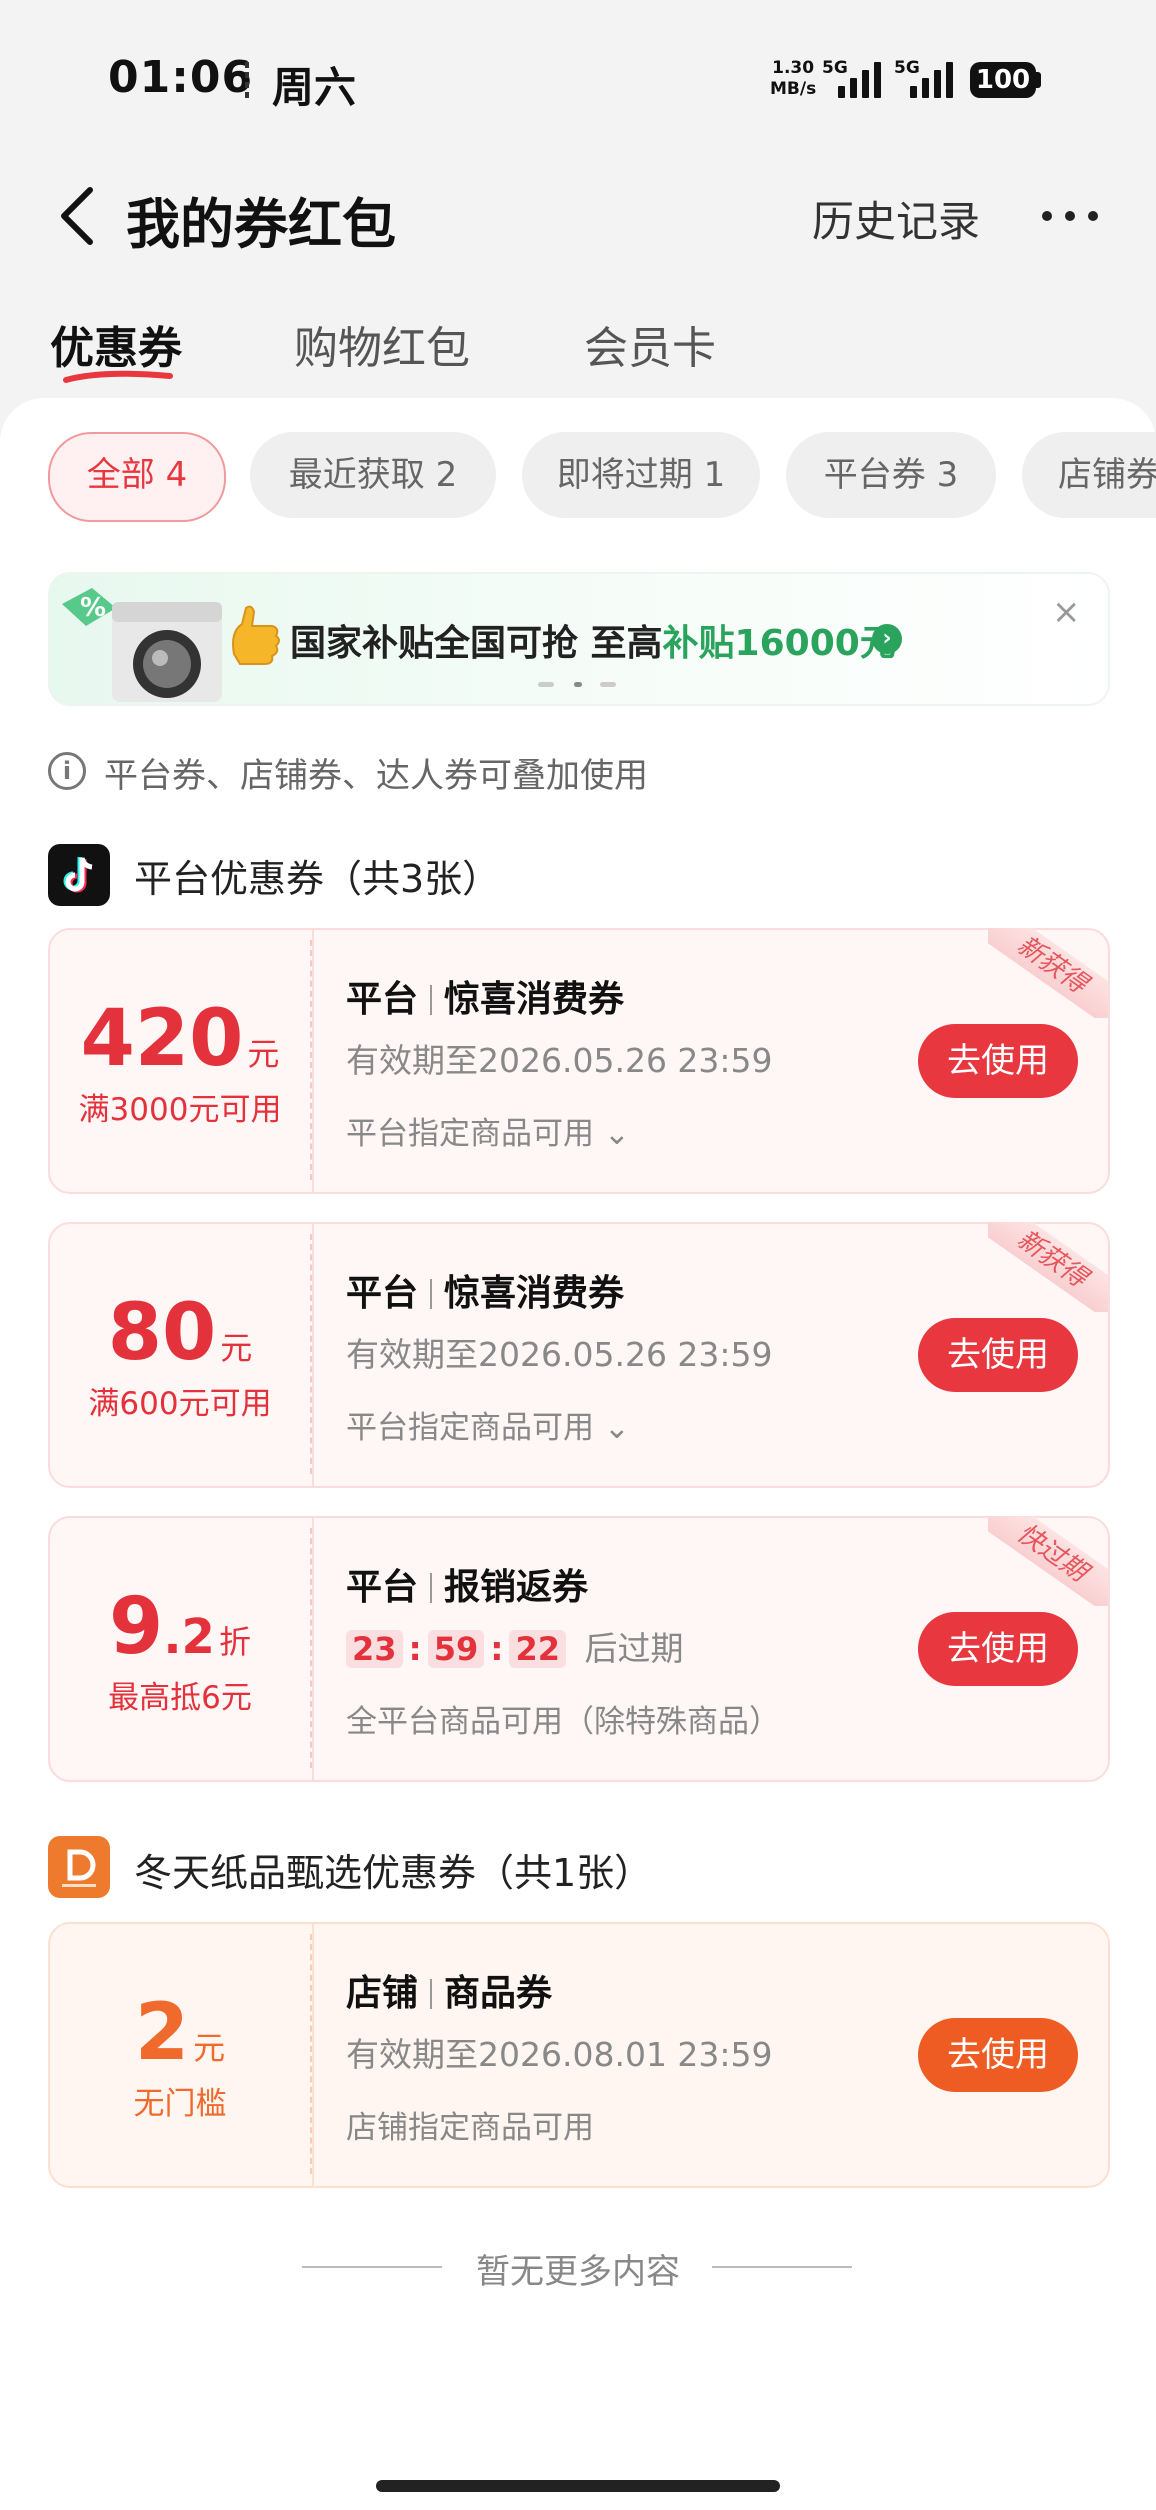 Image resolution: width=1156 pixels, height=2510 pixels. What do you see at coordinates (79, 1867) in the screenshot?
I see `store-logo-icon` at bounding box center [79, 1867].